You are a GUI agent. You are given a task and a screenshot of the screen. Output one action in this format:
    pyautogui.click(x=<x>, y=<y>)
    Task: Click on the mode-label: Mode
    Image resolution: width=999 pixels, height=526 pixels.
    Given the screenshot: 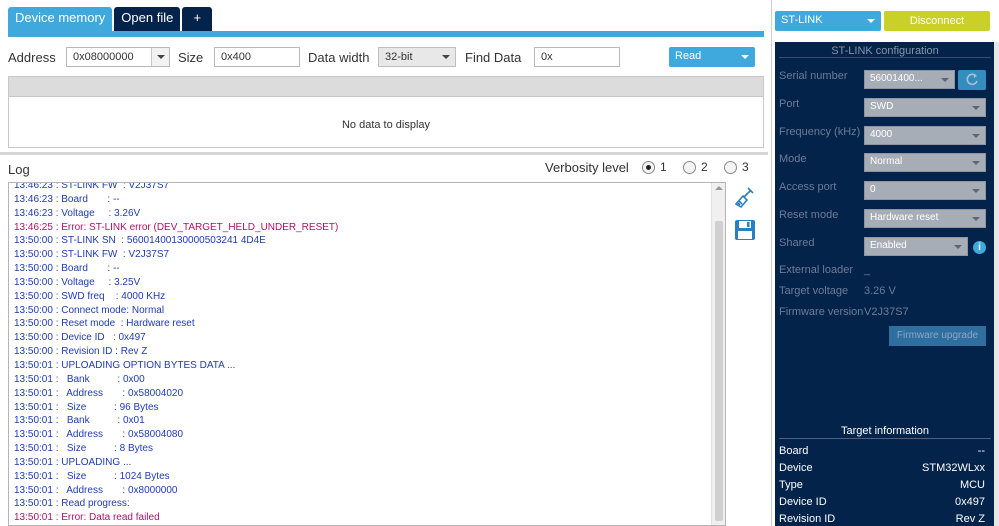 What is the action you would take?
    pyautogui.click(x=793, y=159)
    